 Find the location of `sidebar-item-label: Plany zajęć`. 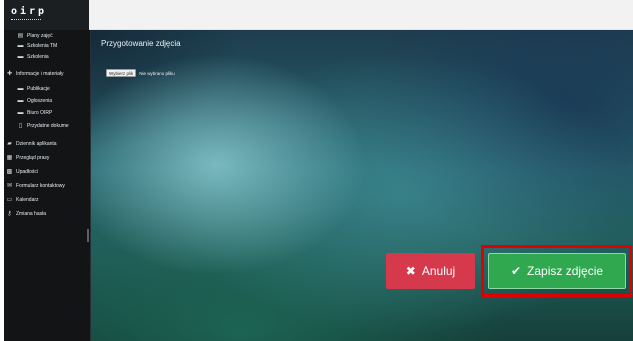

sidebar-item-label: Plany zajęć is located at coordinates (40, 35).